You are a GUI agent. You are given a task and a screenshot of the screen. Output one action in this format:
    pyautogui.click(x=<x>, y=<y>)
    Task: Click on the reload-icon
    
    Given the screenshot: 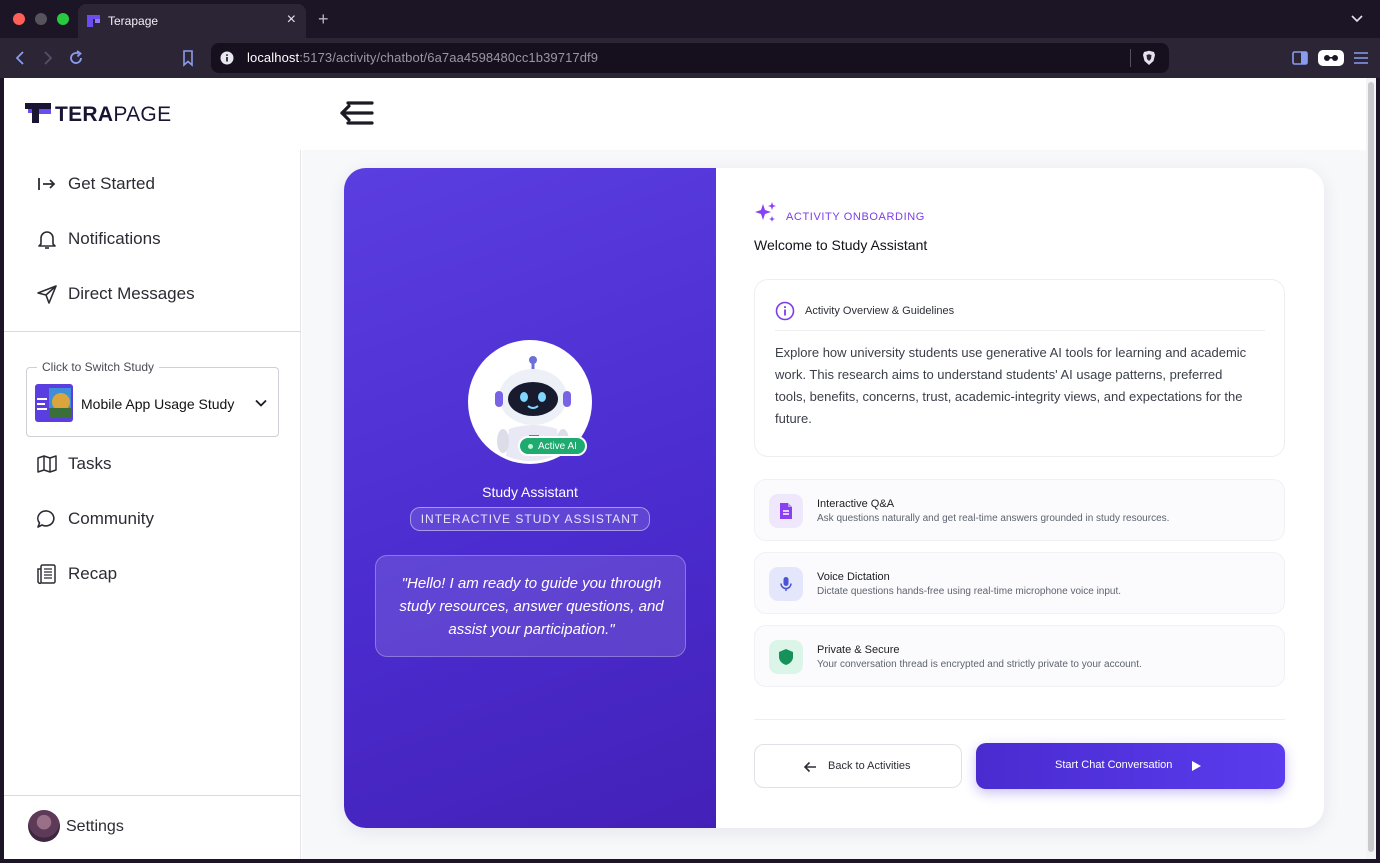 What is the action you would take?
    pyautogui.click(x=76, y=58)
    